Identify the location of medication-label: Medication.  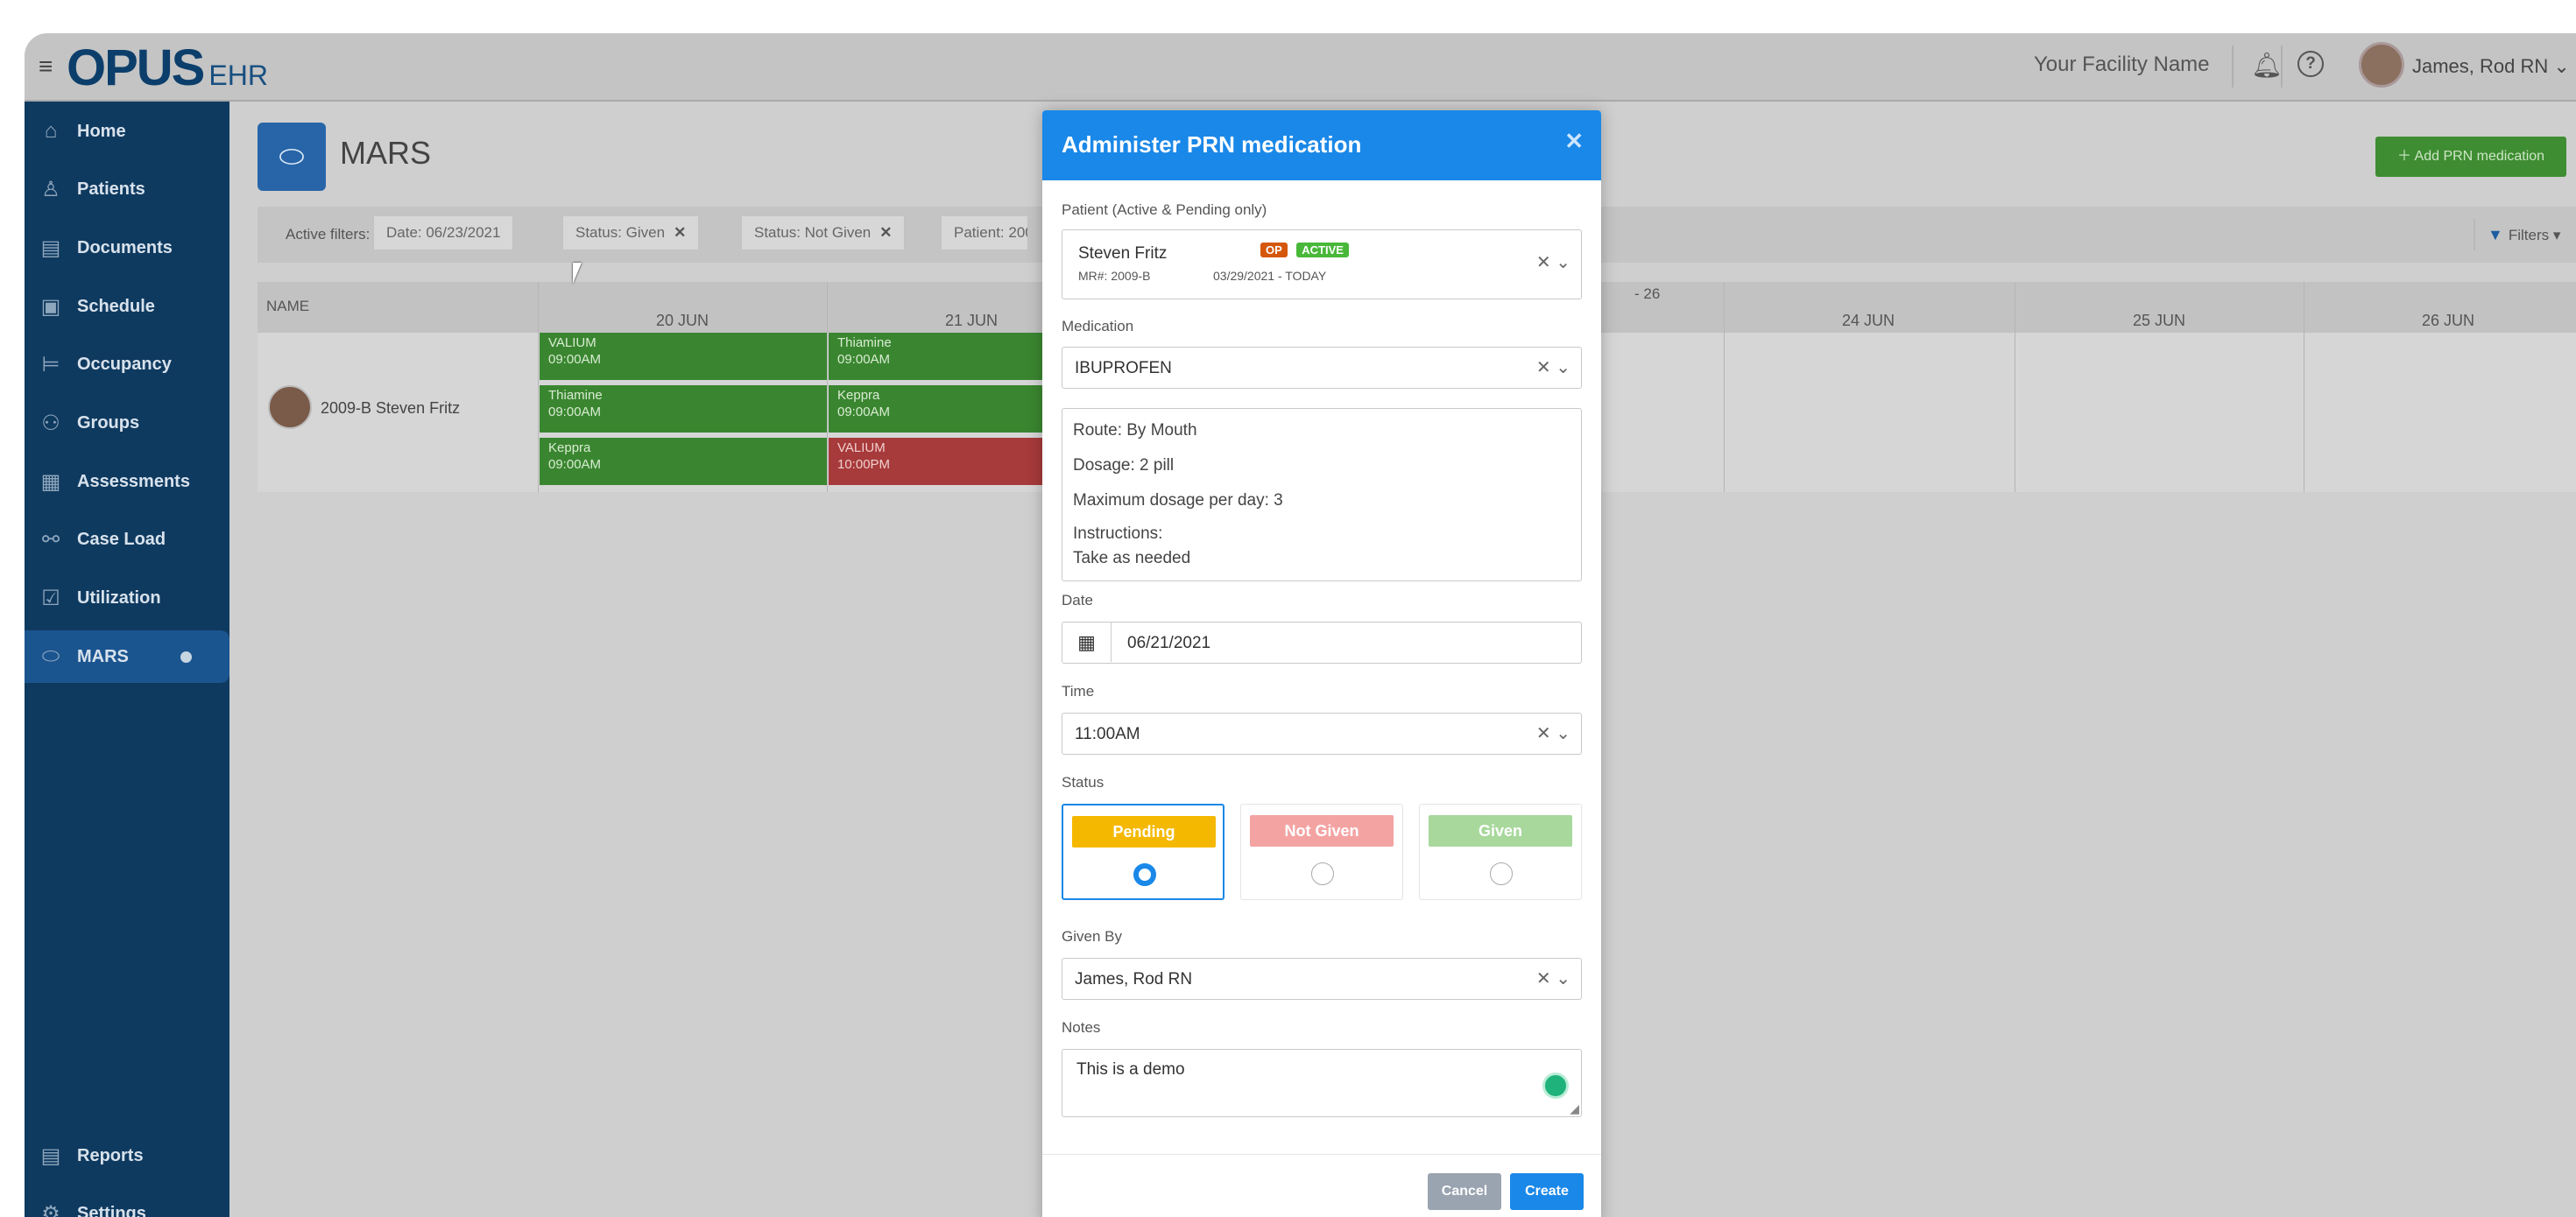
(1098, 326).